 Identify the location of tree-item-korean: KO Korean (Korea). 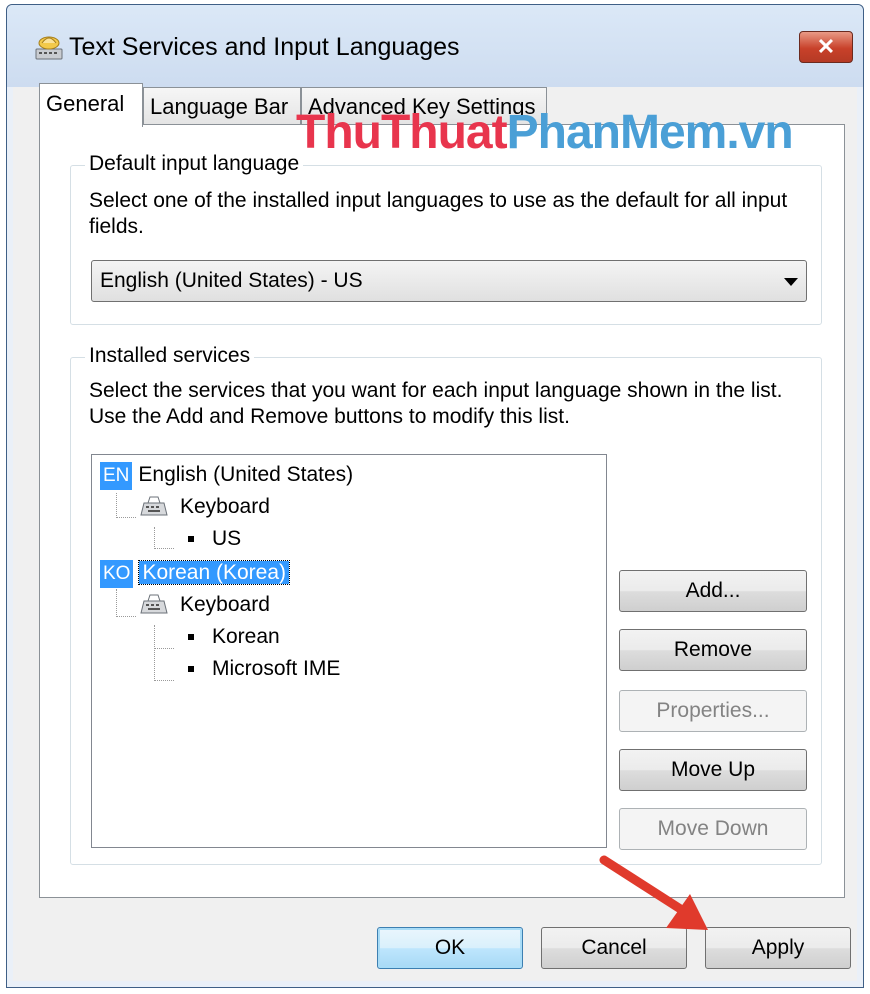
(195, 573).